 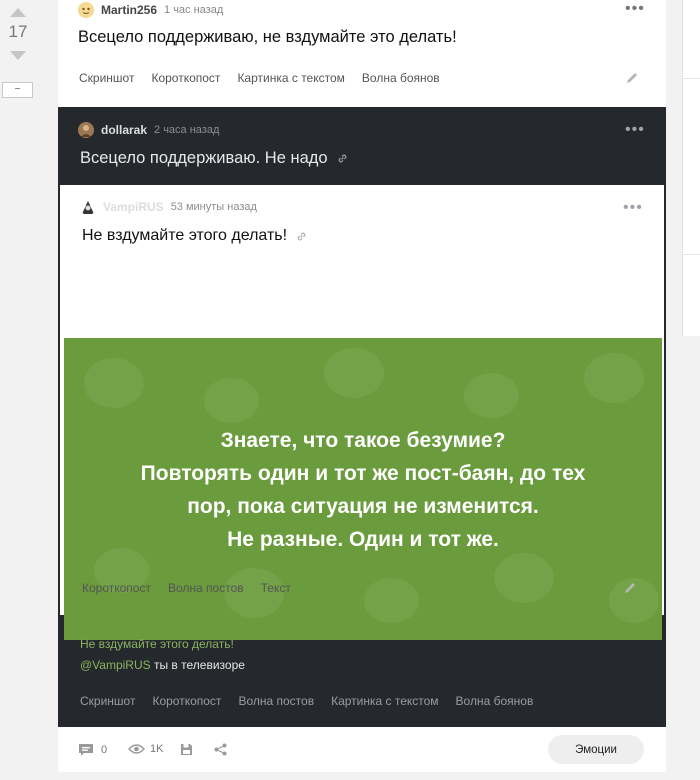 I want to click on comment-time: 1 час назад, so click(x=193, y=10).